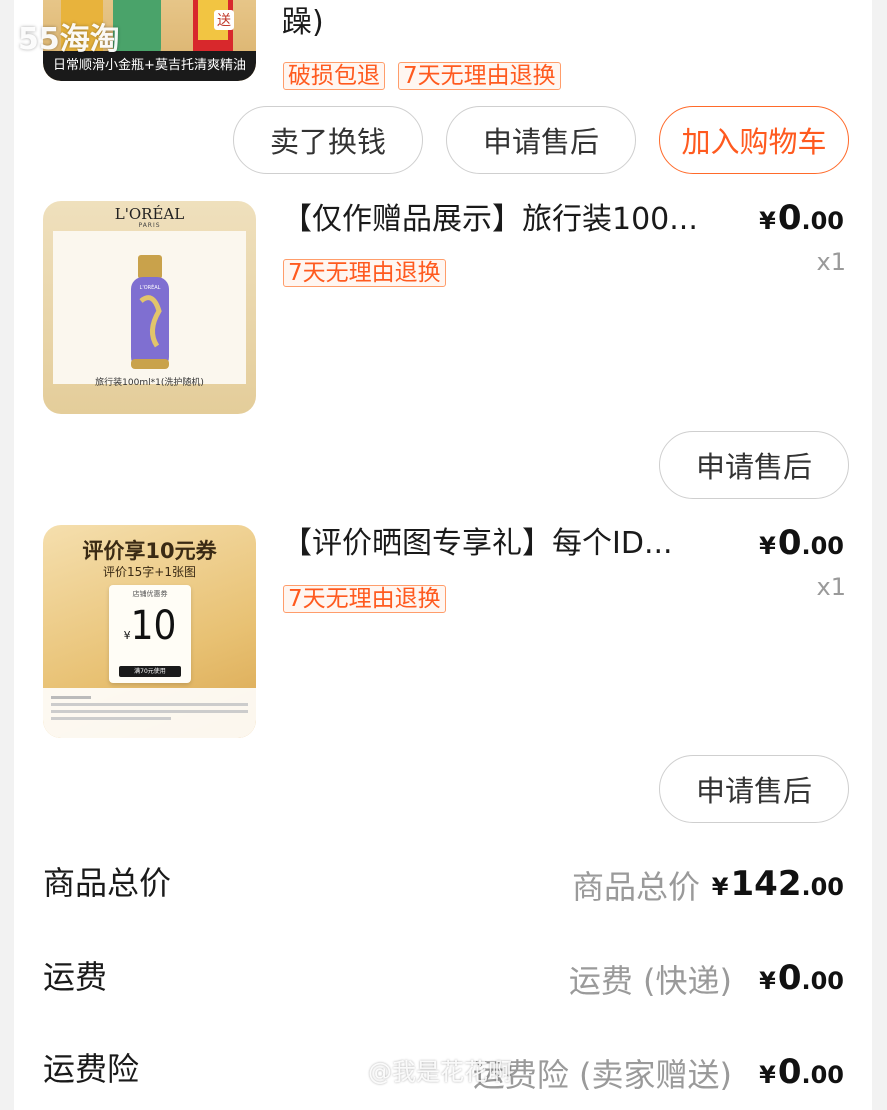  Describe the element at coordinates (334, 76) in the screenshot. I see `tag-damage-refund: 破损包退` at that location.